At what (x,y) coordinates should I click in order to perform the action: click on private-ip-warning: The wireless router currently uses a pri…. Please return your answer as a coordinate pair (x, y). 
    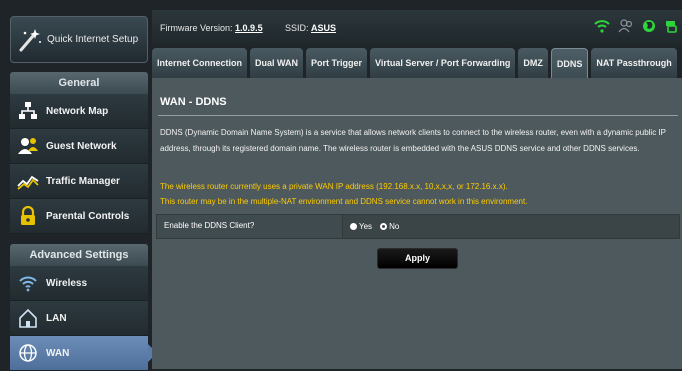
    Looking at the image, I should click on (418, 194).